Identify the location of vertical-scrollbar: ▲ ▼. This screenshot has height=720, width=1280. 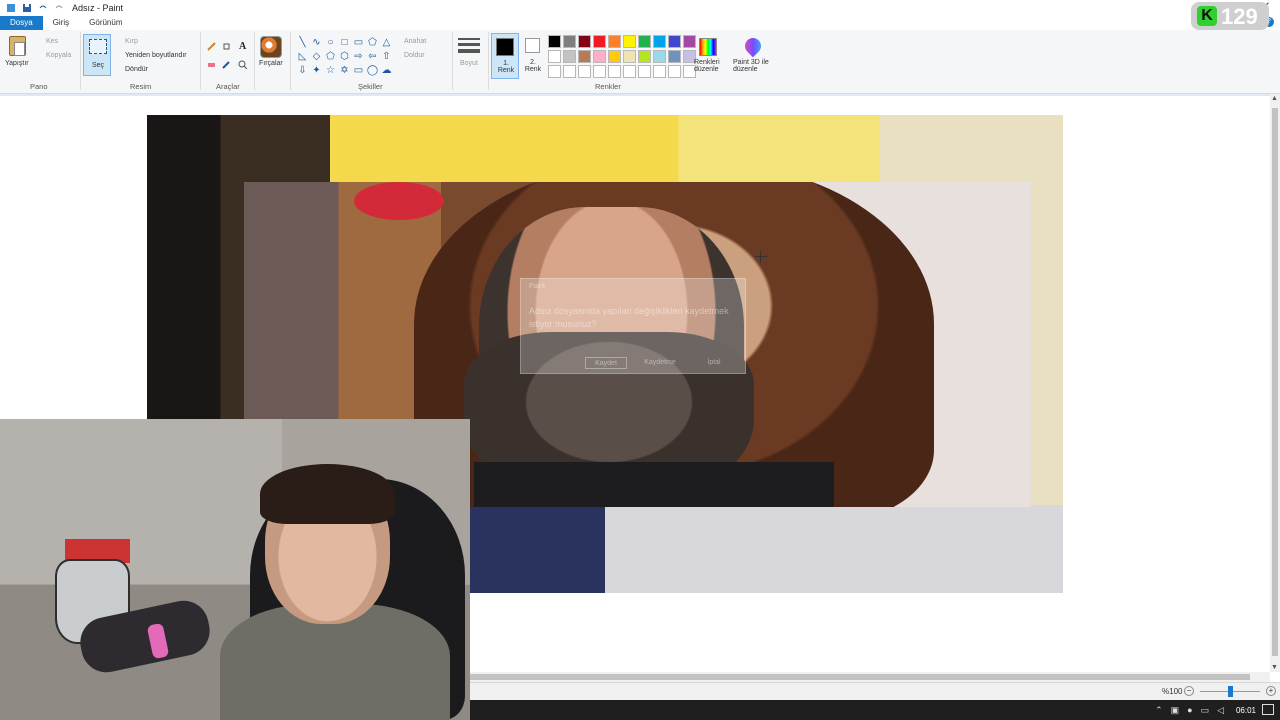
(1275, 383).